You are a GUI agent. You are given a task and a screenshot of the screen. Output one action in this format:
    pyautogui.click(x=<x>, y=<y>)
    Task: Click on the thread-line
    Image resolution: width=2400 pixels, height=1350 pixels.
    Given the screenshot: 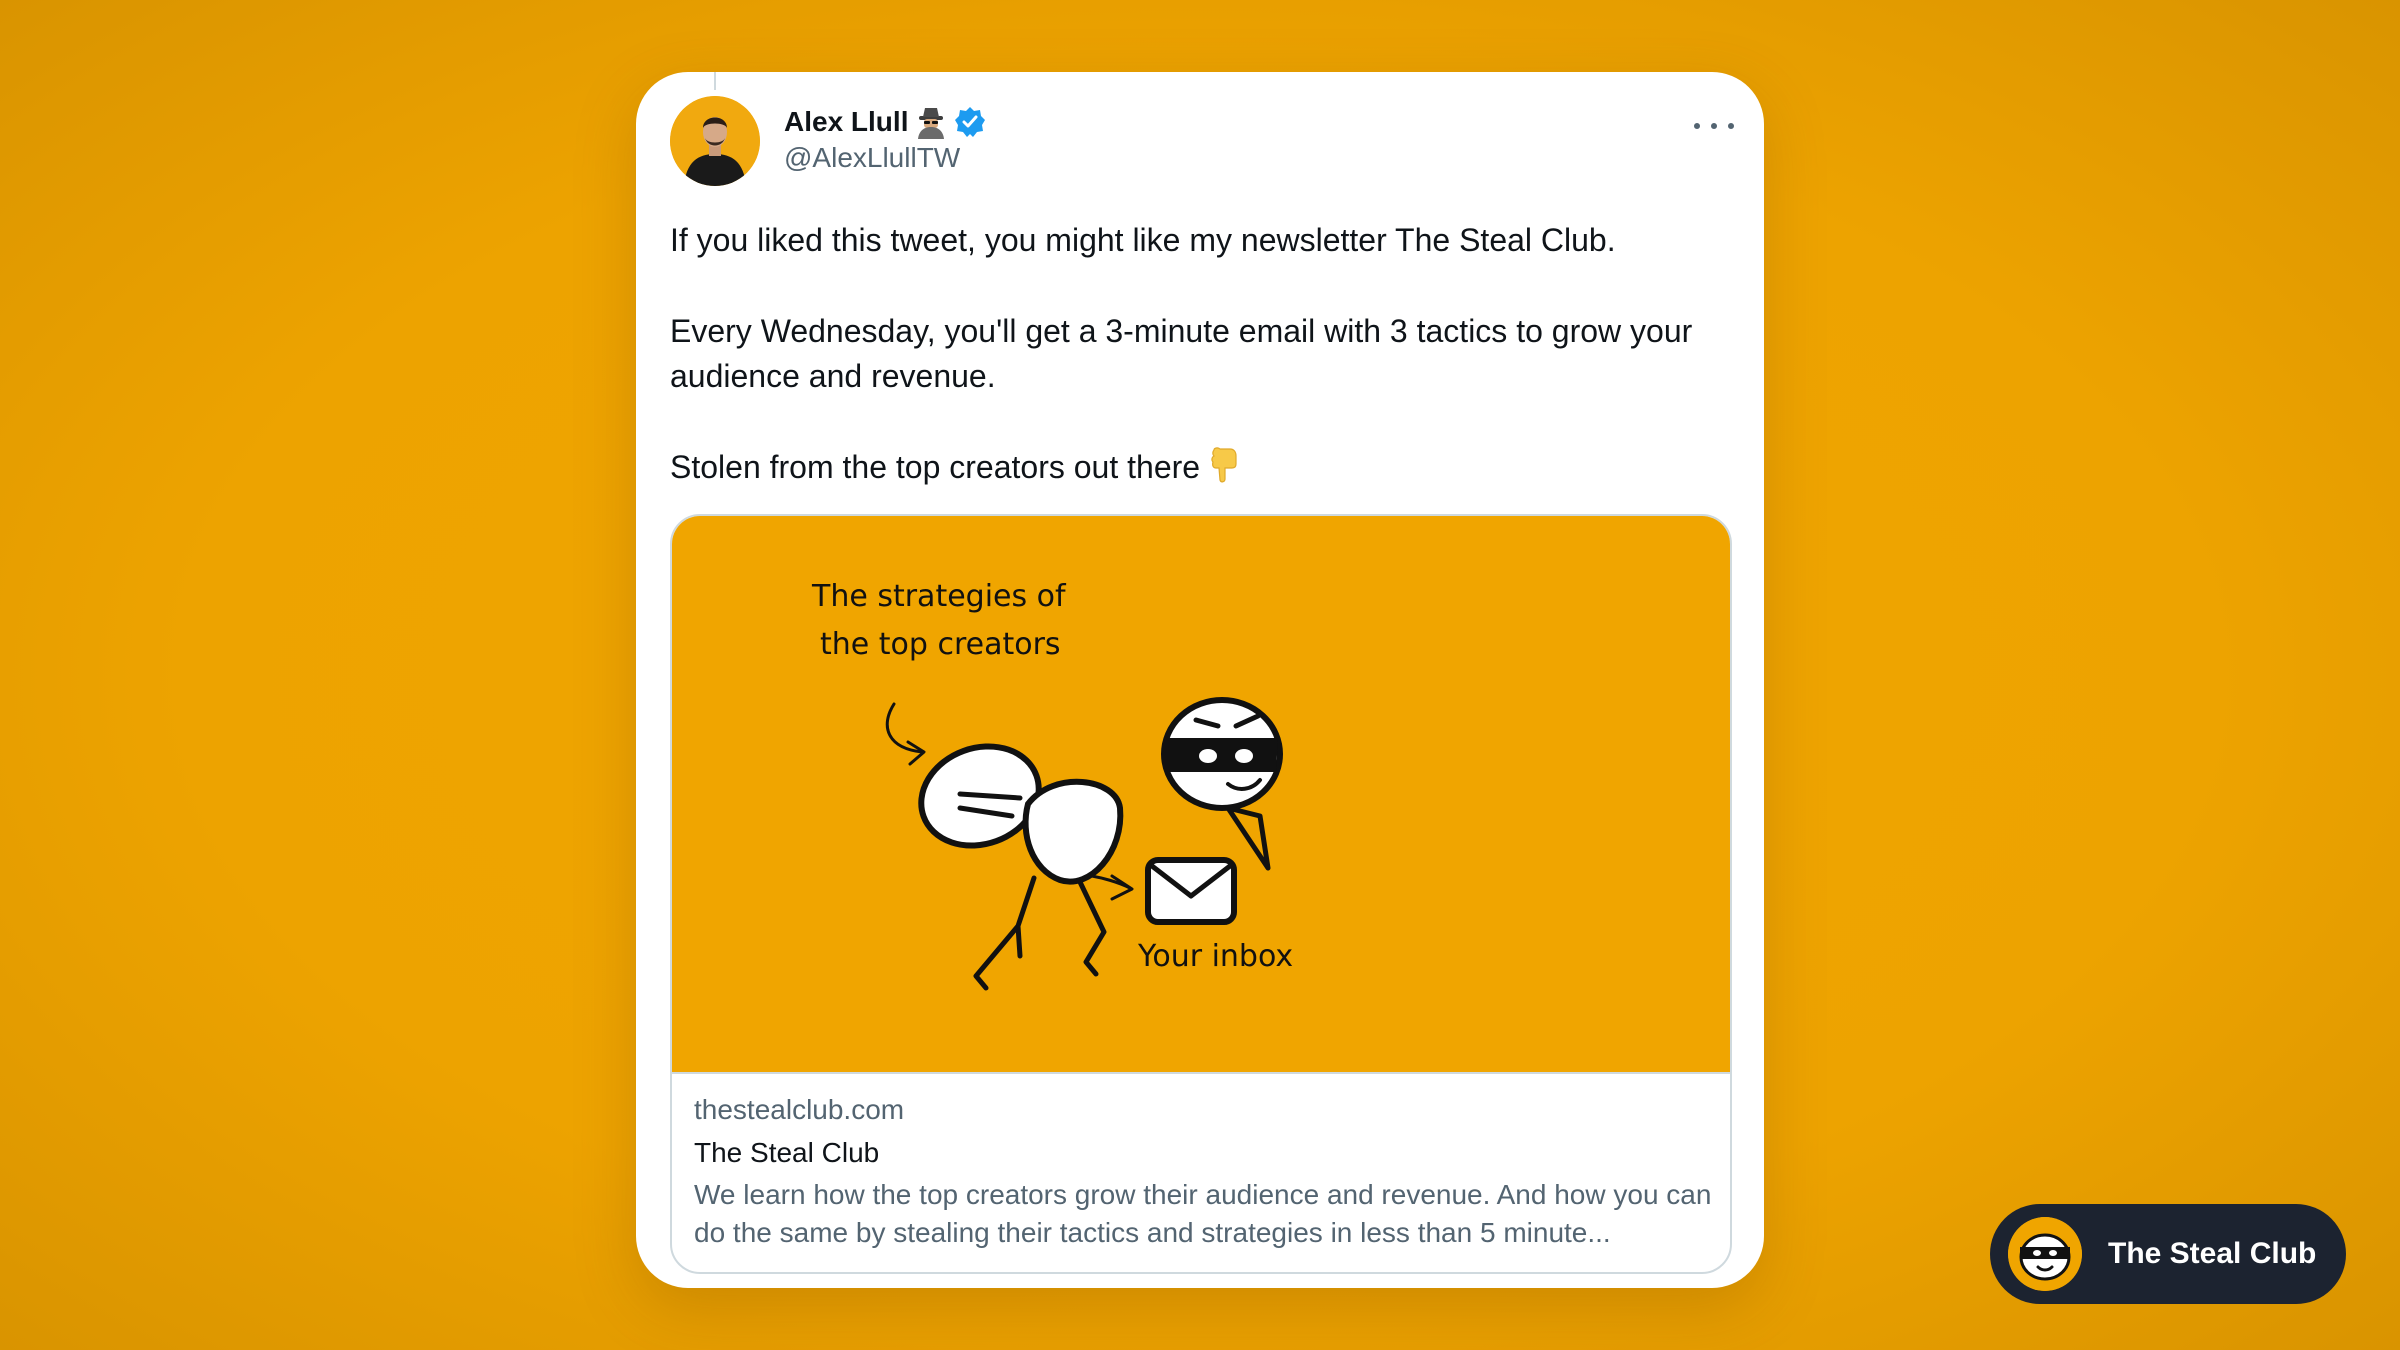 What is the action you would take?
    pyautogui.click(x=715, y=81)
    